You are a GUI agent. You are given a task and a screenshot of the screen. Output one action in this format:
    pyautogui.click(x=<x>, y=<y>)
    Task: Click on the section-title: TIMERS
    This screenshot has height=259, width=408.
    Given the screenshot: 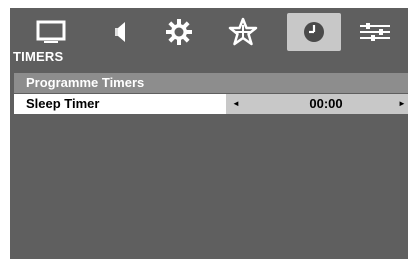 What is the action you would take?
    pyautogui.click(x=38, y=56)
    